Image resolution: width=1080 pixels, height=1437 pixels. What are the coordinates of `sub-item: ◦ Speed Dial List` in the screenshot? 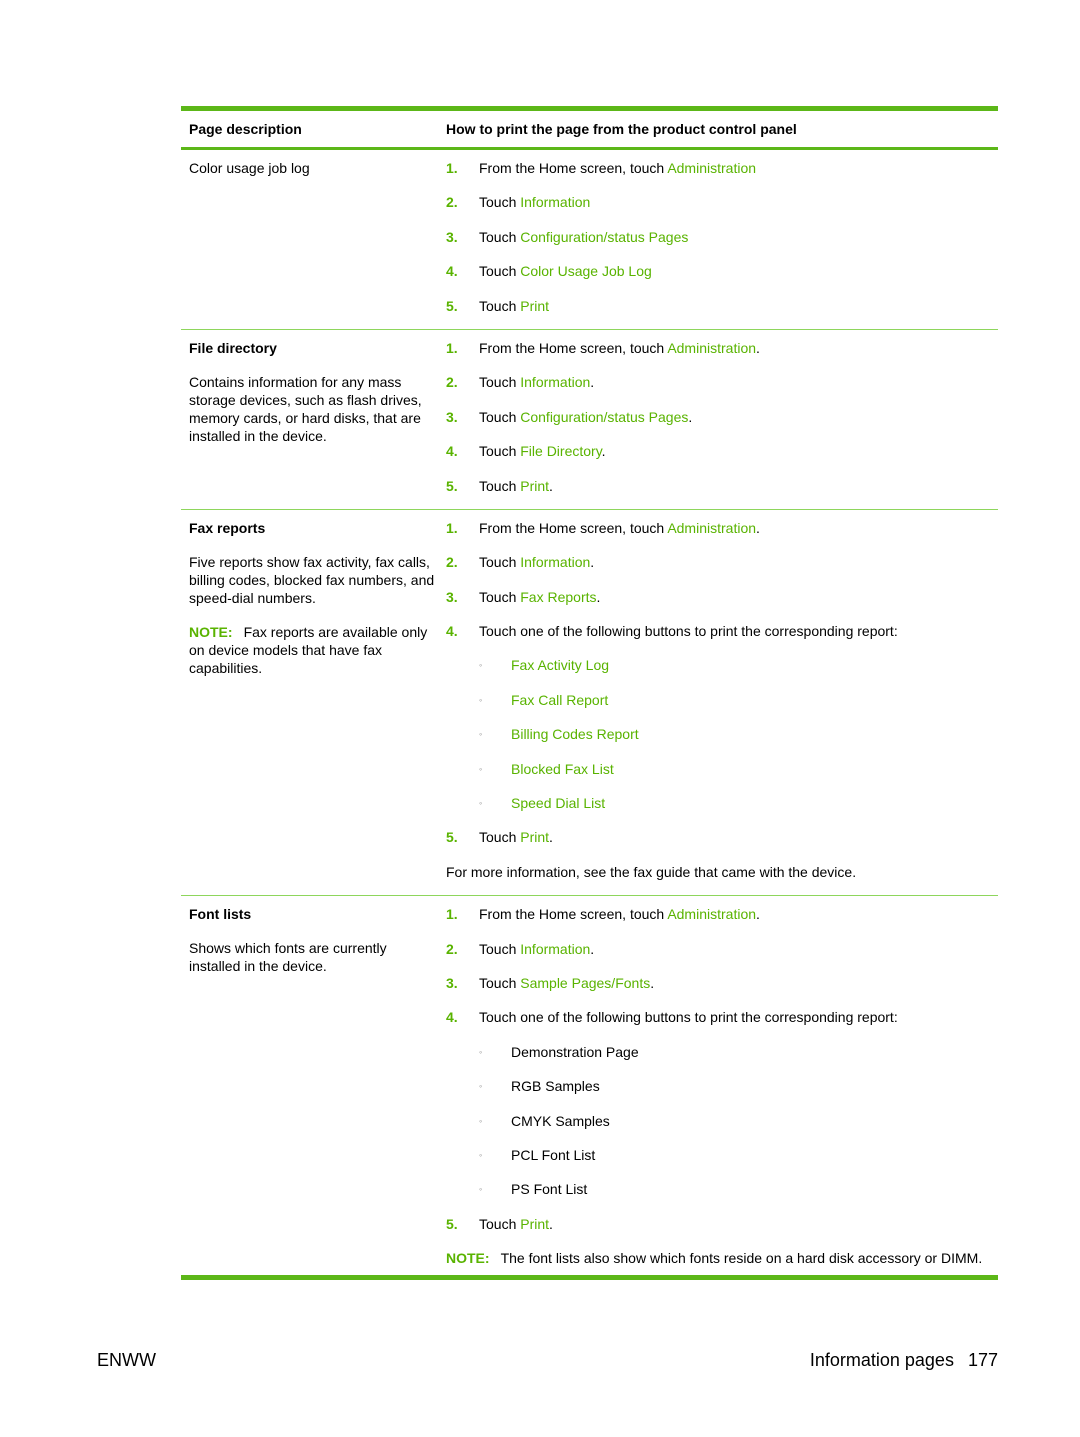 It's located at (722, 809).